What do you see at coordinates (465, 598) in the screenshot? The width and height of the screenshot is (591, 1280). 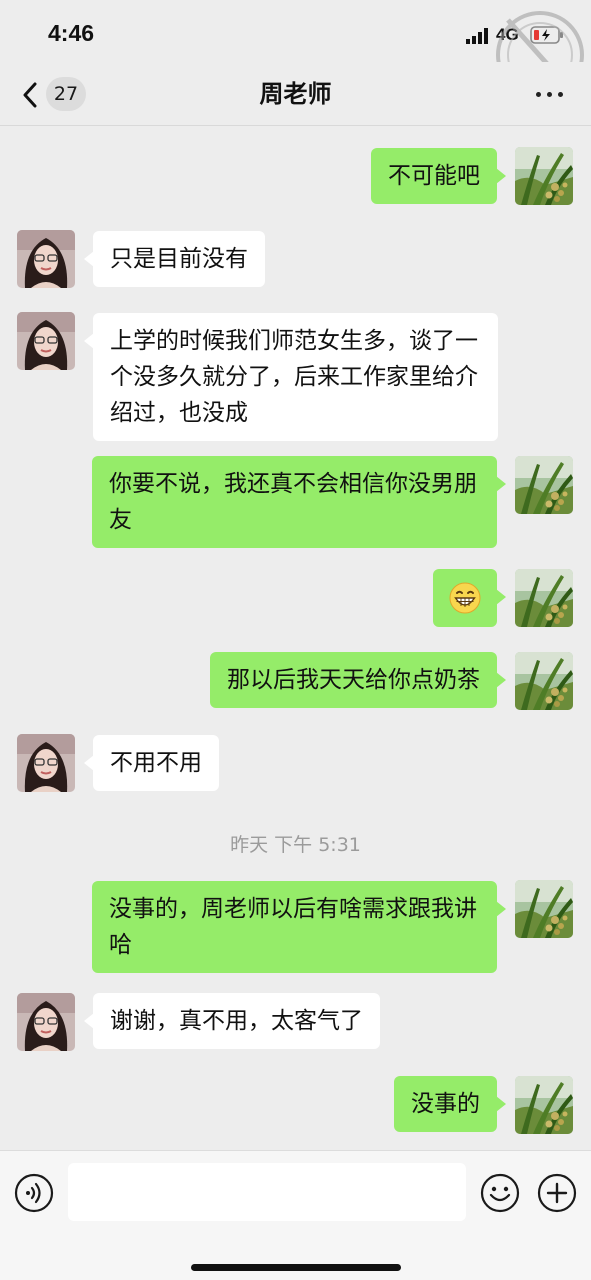 I see `grinning-face-emoji-icon` at bounding box center [465, 598].